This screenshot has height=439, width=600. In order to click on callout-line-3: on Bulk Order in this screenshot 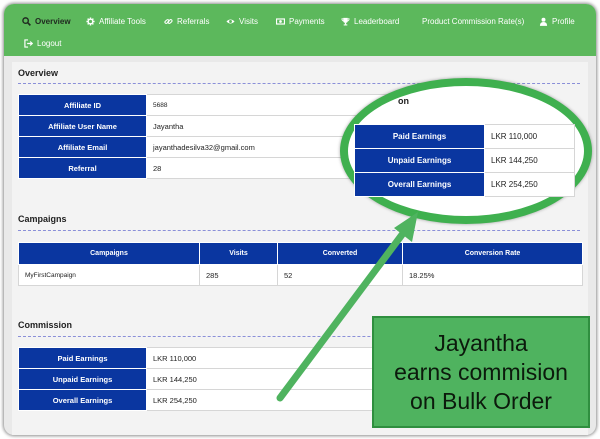, I will do `click(481, 400)`.